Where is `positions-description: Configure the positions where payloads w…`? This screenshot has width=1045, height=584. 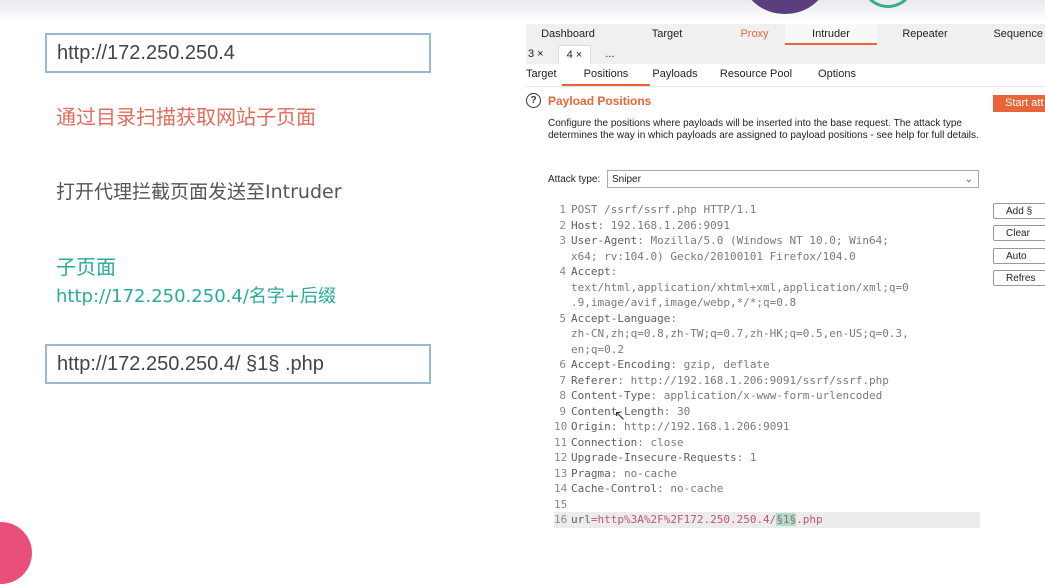 positions-description: Configure the positions where payloads w… is located at coordinates (763, 129).